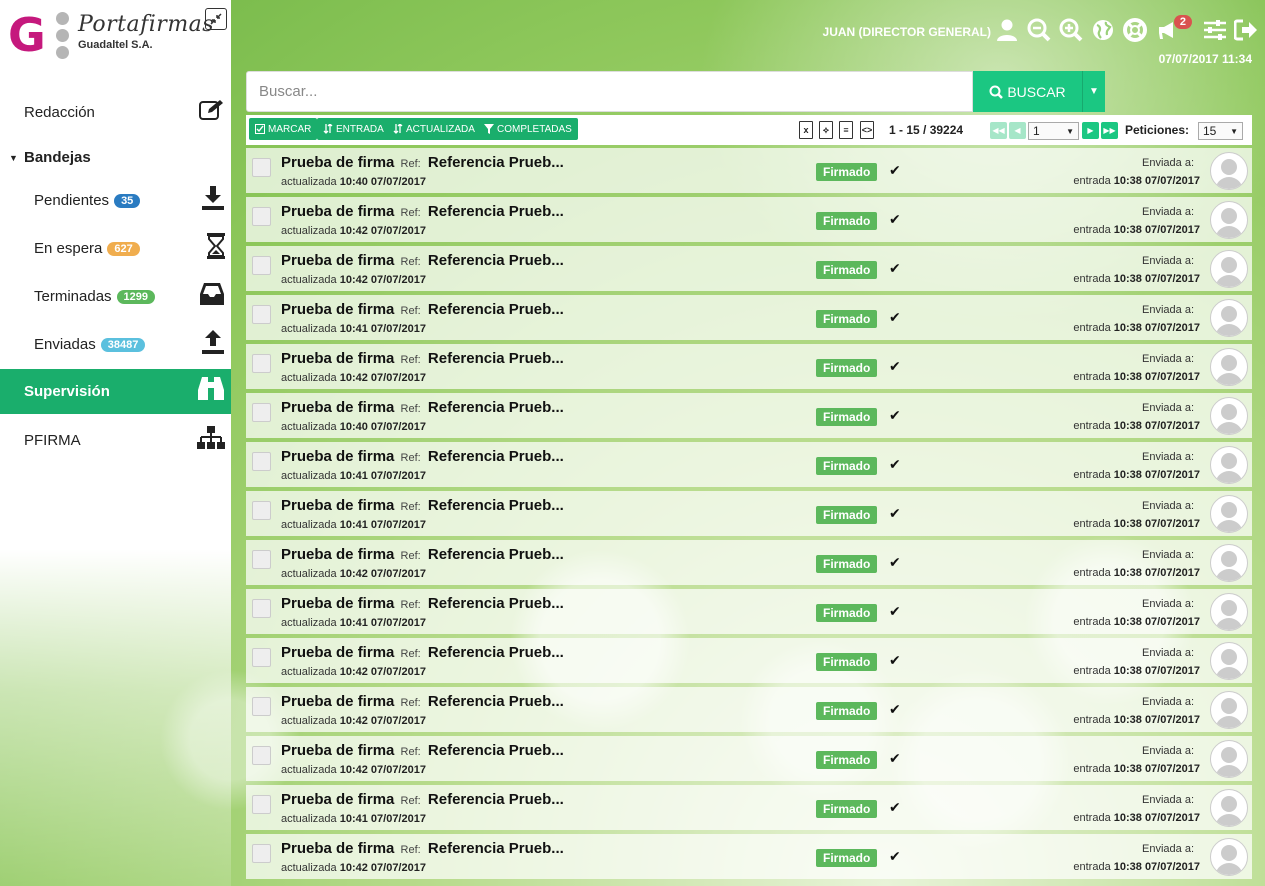  Describe the element at coordinates (1027, 91) in the screenshot. I see `search-button: BUSCAR` at that location.